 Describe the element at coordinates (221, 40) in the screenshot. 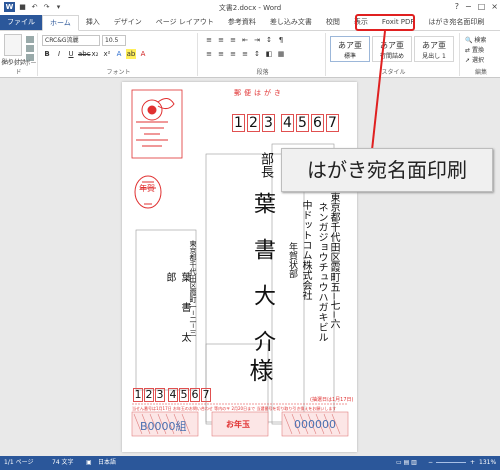

I see `numbering-icon: ≡` at that location.